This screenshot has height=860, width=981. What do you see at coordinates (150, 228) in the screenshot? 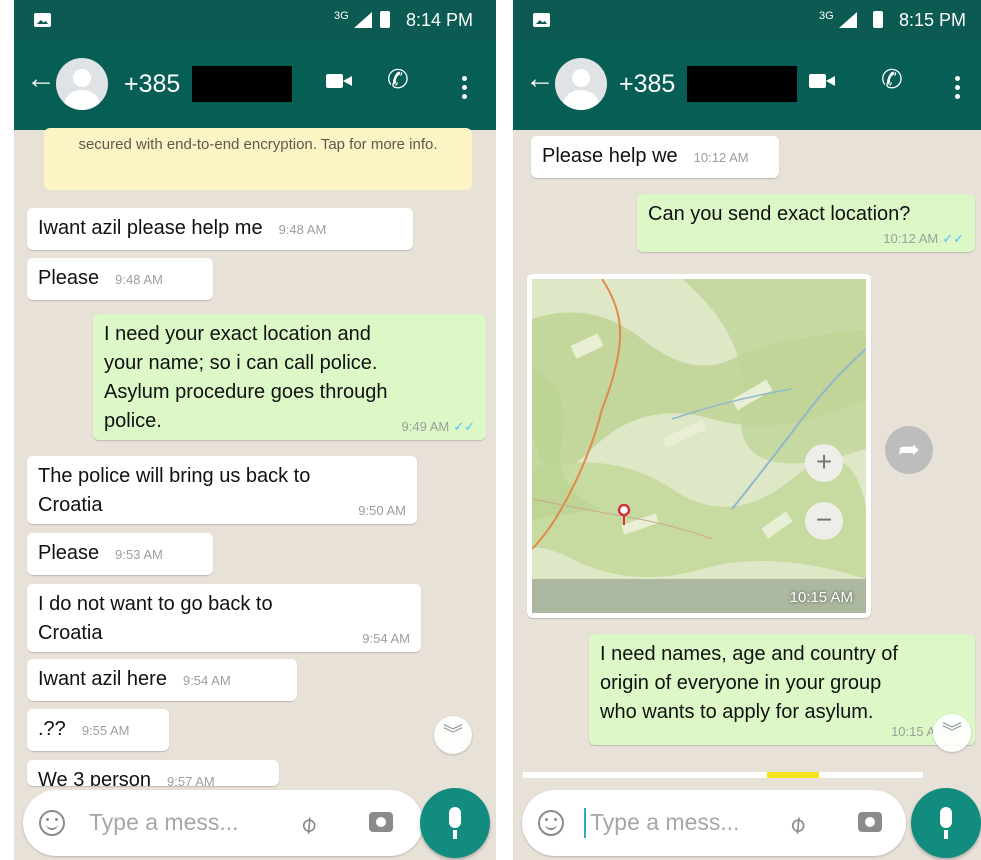
I see `message-text: Iwant azil please help me` at bounding box center [150, 228].